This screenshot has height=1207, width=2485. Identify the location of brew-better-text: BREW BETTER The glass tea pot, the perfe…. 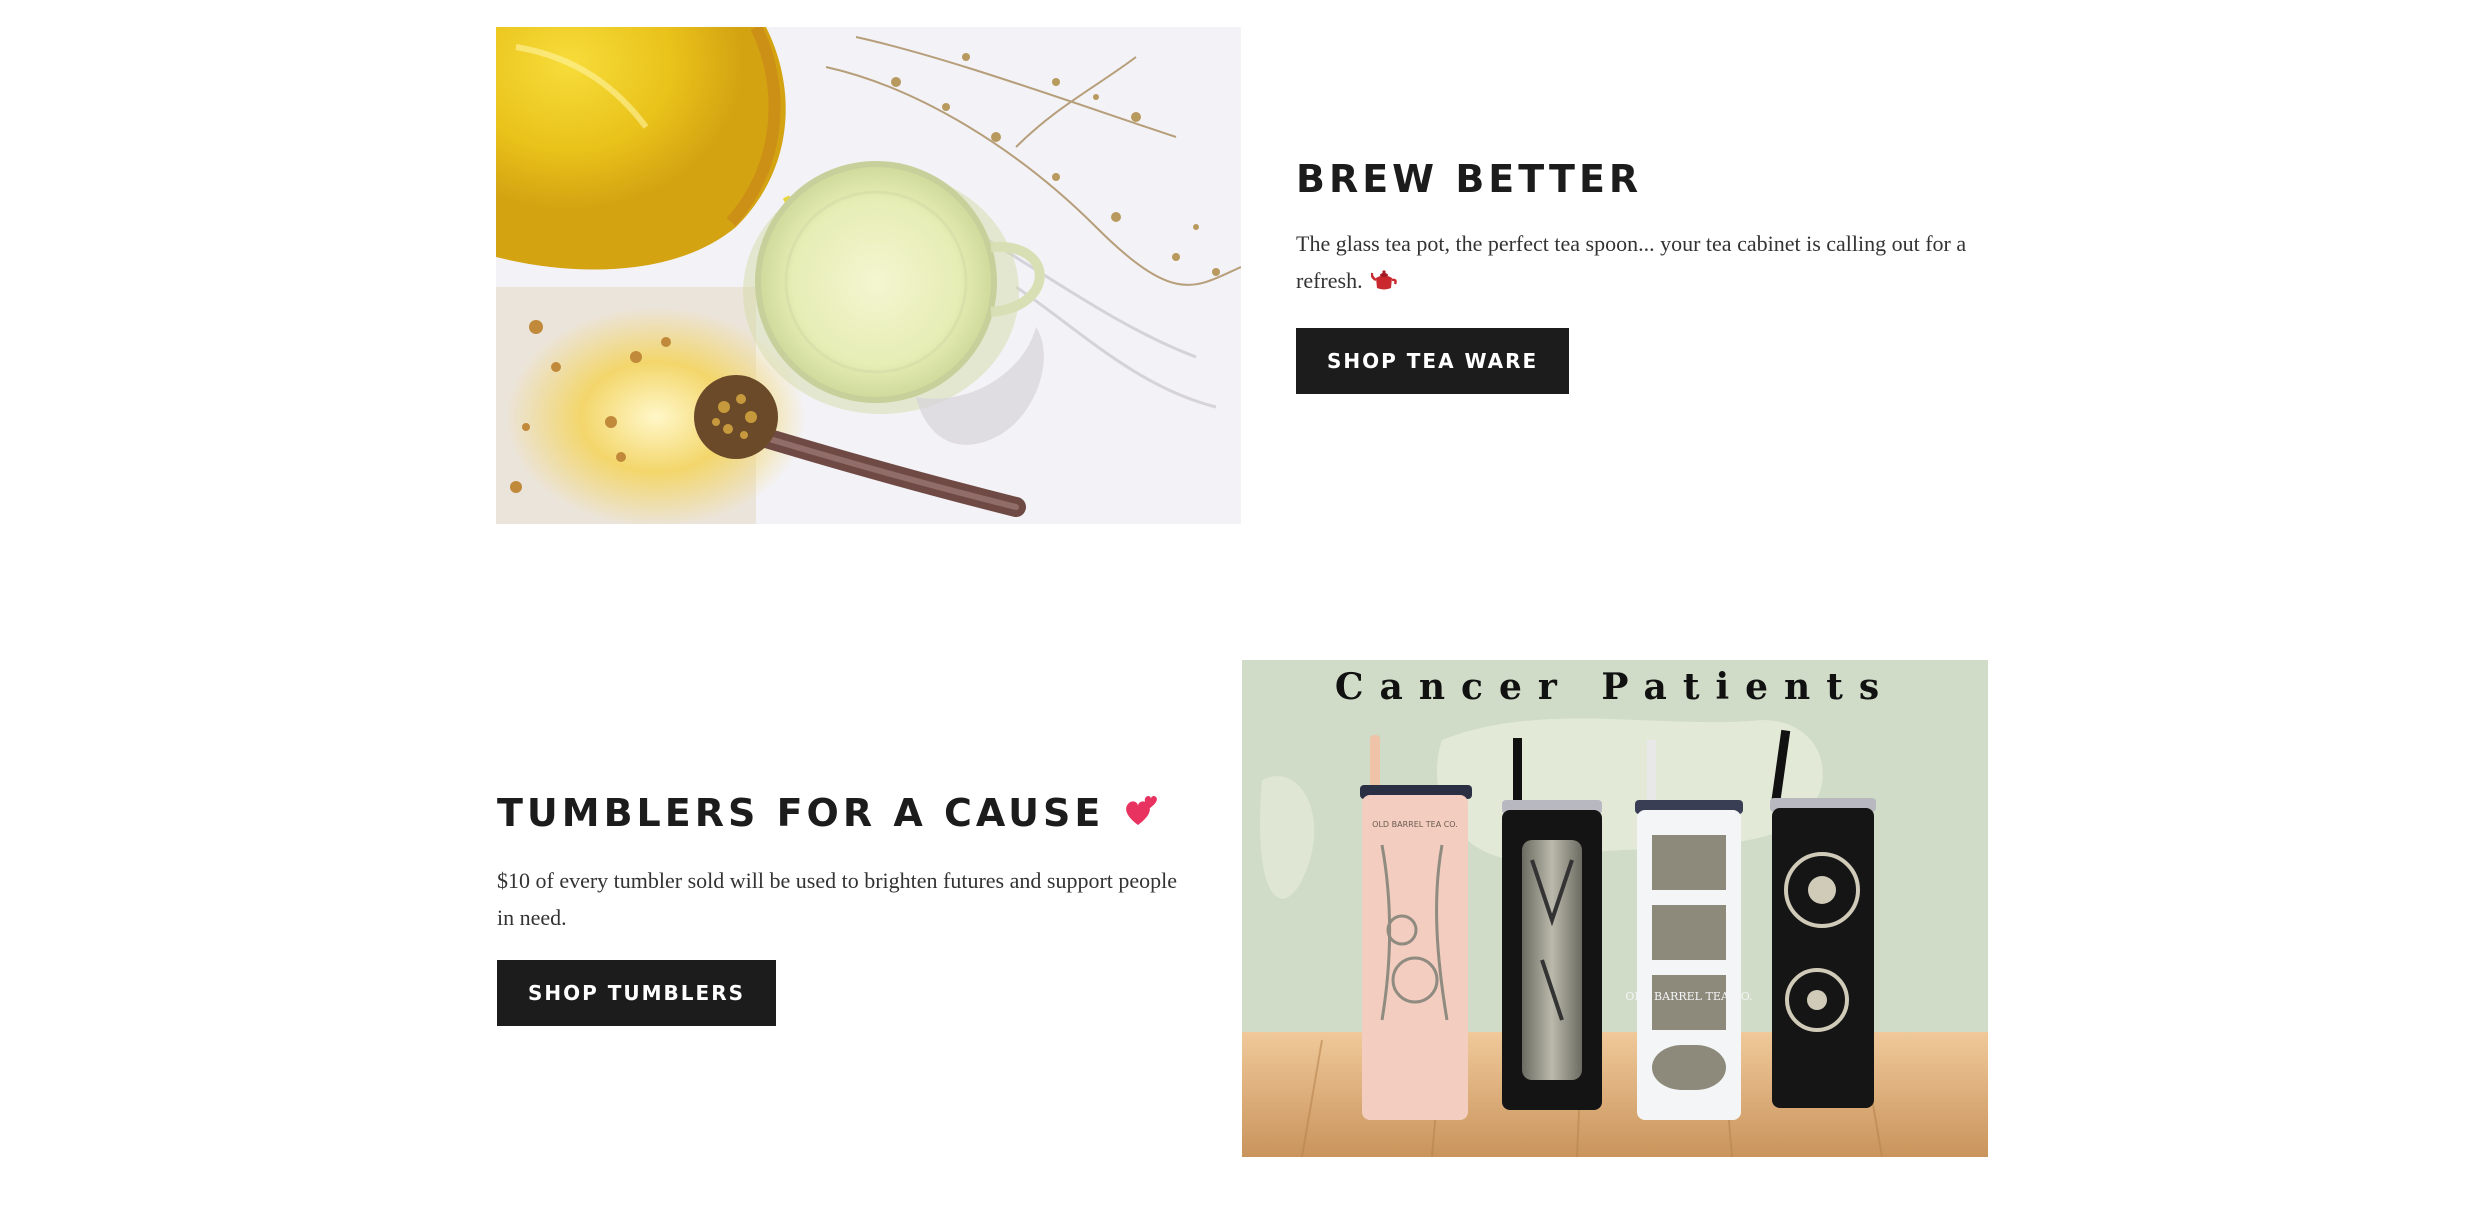
(1641, 275).